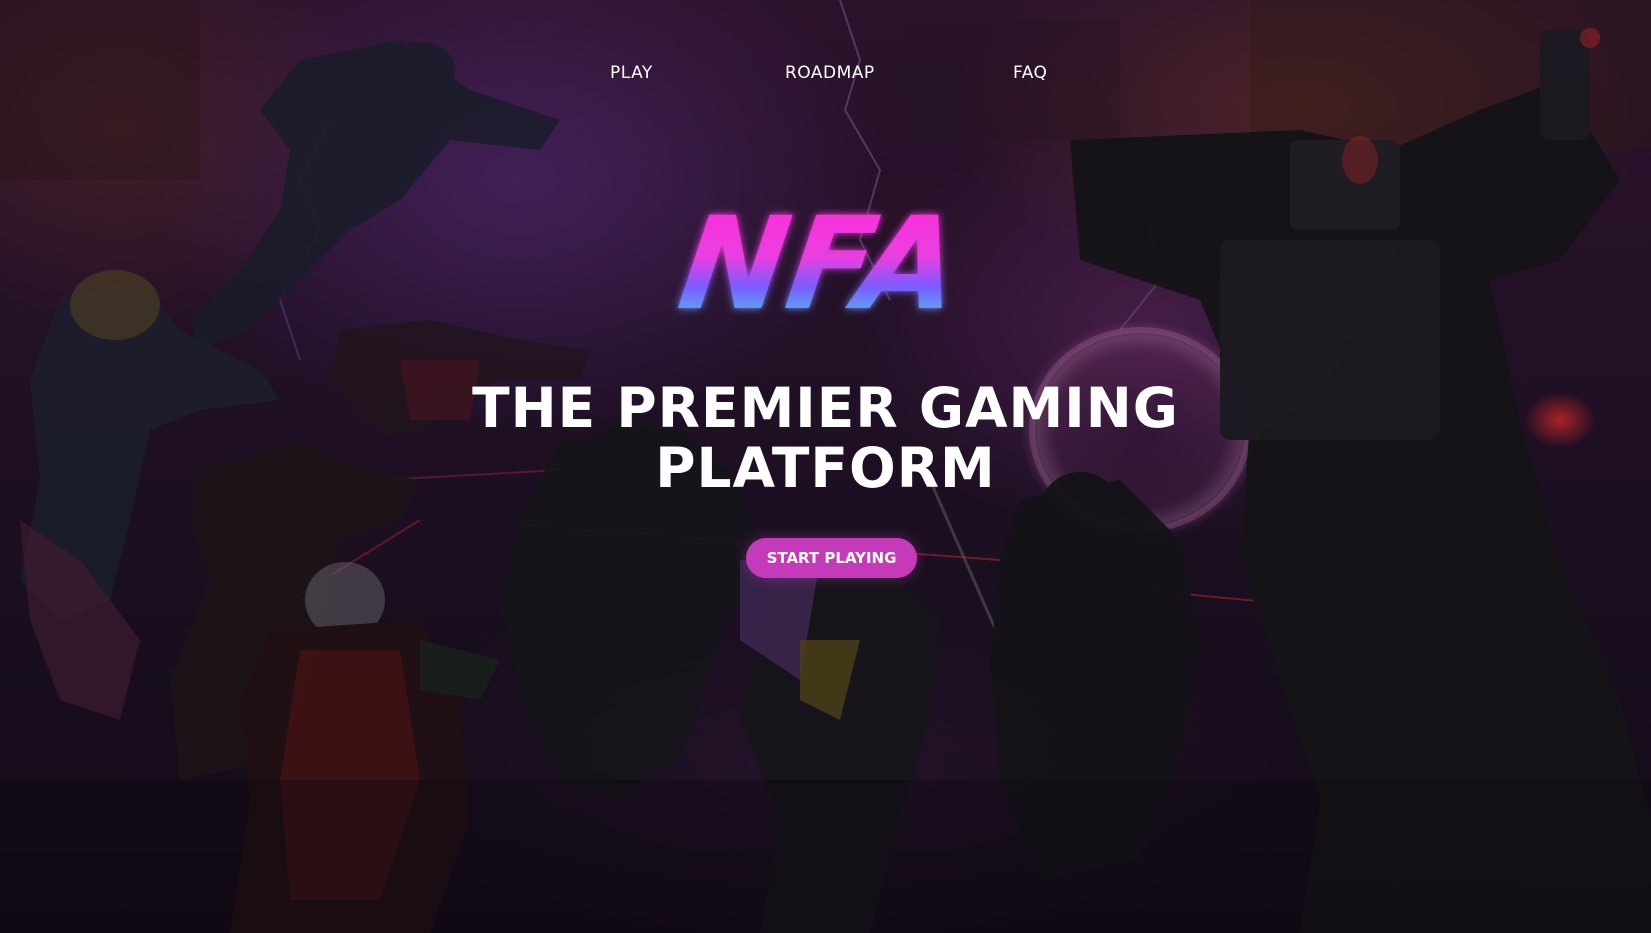 The width and height of the screenshot is (1651, 933). I want to click on logo-text: NFA, so click(820, 264).